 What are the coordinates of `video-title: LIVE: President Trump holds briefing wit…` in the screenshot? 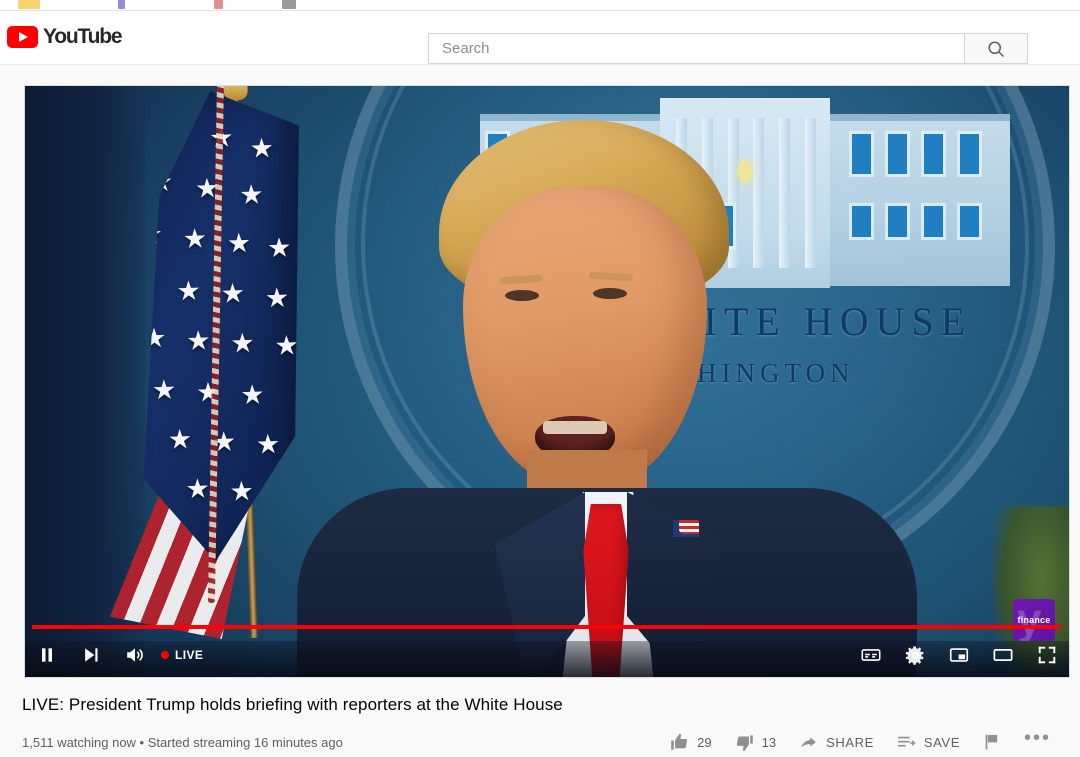 It's located at (292, 704).